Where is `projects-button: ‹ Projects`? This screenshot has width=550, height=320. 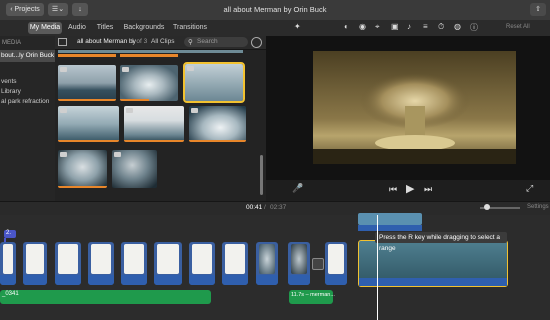 projects-button: ‹ Projects is located at coordinates (25, 9).